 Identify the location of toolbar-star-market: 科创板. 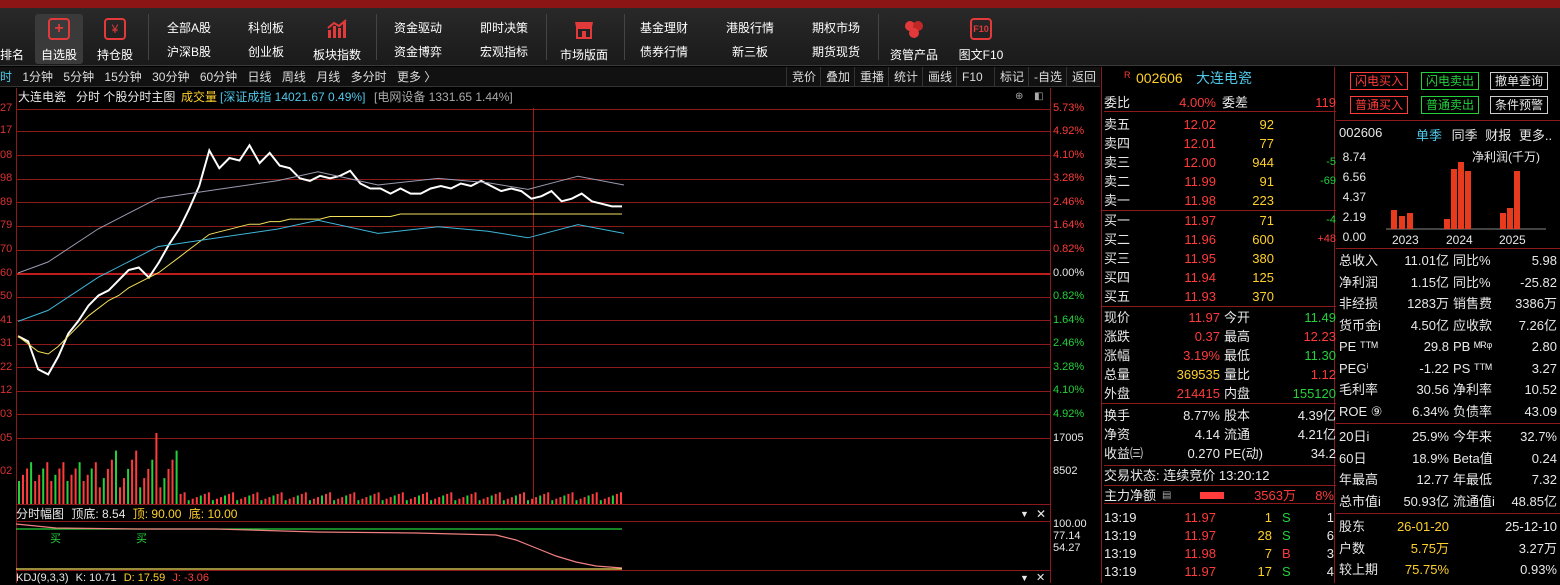
(266, 32).